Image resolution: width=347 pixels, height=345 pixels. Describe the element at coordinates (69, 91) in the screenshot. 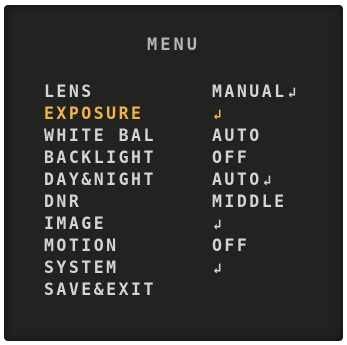

I see `menu-item-label: LENS` at that location.